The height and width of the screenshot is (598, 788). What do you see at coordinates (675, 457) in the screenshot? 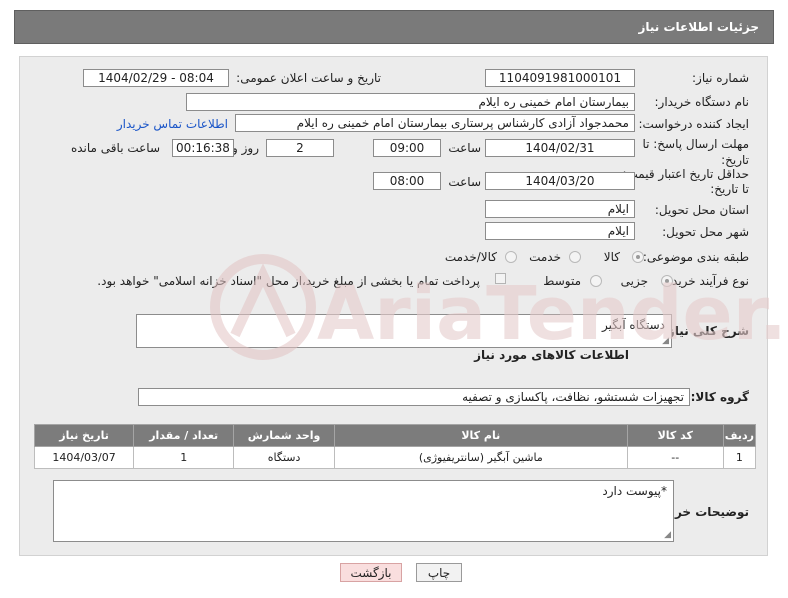
I see `cell-item-code: --` at bounding box center [675, 457].